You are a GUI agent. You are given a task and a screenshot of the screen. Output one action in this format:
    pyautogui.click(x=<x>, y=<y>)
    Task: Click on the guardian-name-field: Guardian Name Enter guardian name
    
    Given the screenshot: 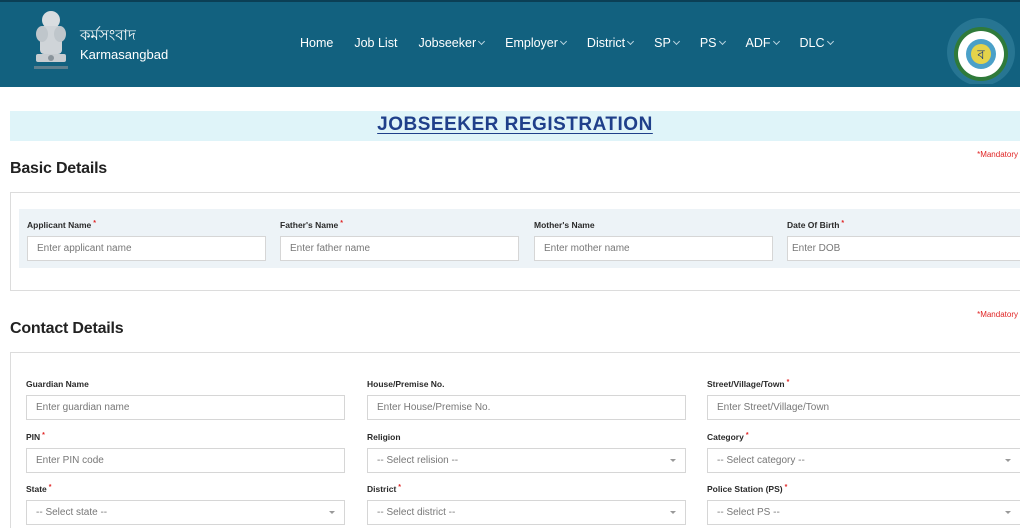 What is the action you would take?
    pyautogui.click(x=185, y=399)
    